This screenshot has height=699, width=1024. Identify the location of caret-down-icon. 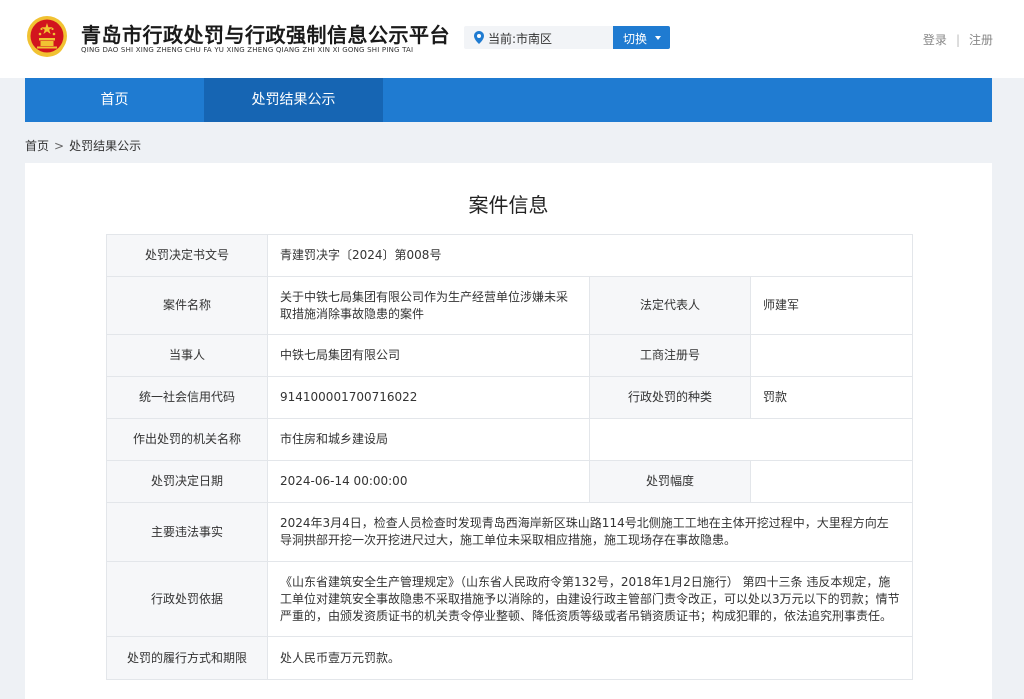
(658, 38).